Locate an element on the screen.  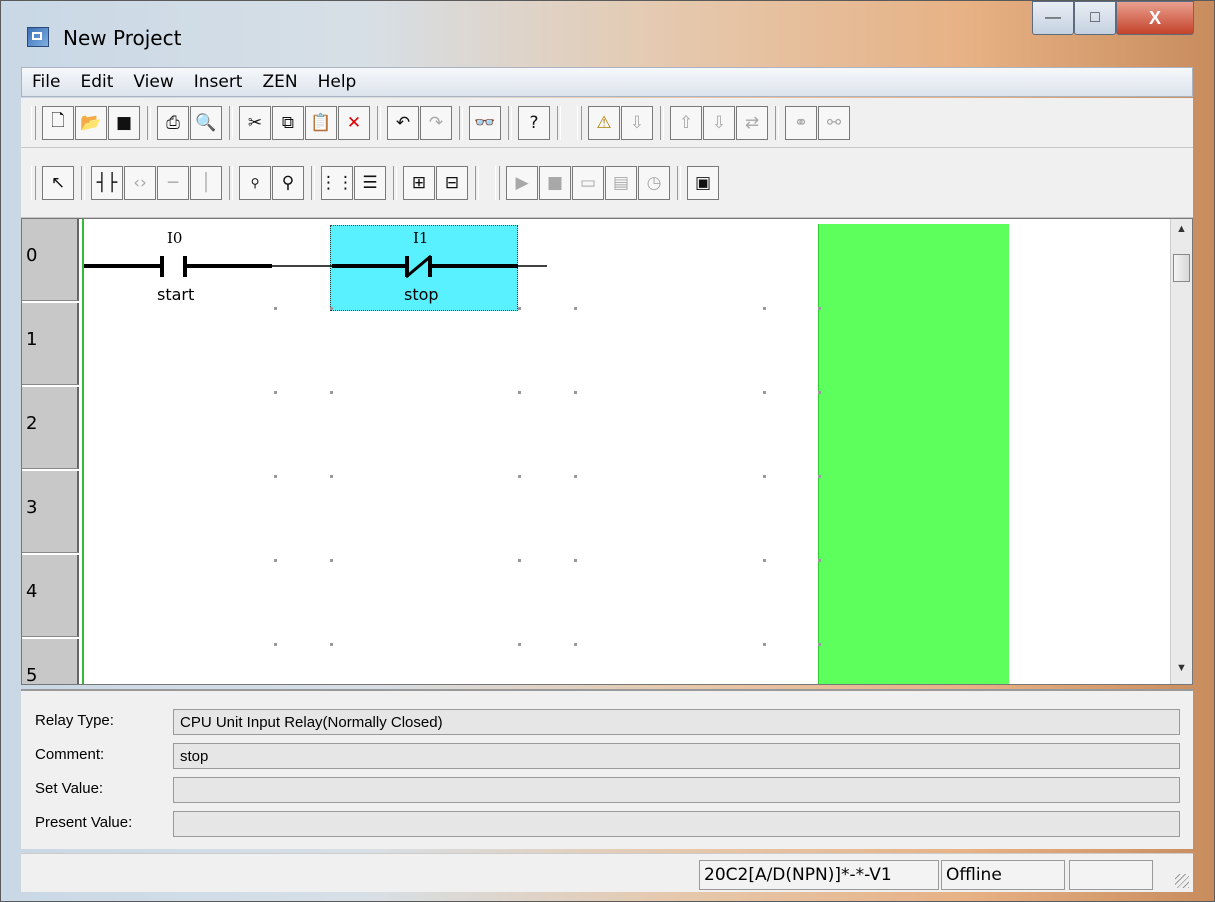
comment-button: ☰ is located at coordinates (370, 182).